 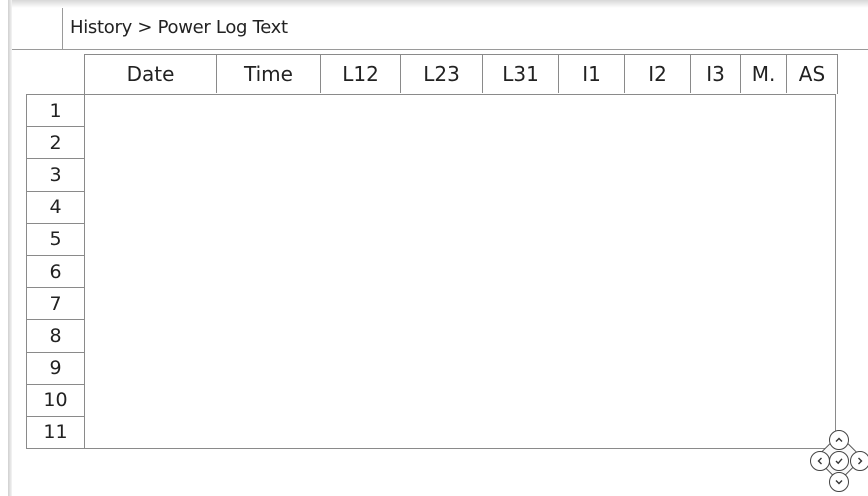 What do you see at coordinates (716, 74) in the screenshot?
I see `column-header-i3: I3` at bounding box center [716, 74].